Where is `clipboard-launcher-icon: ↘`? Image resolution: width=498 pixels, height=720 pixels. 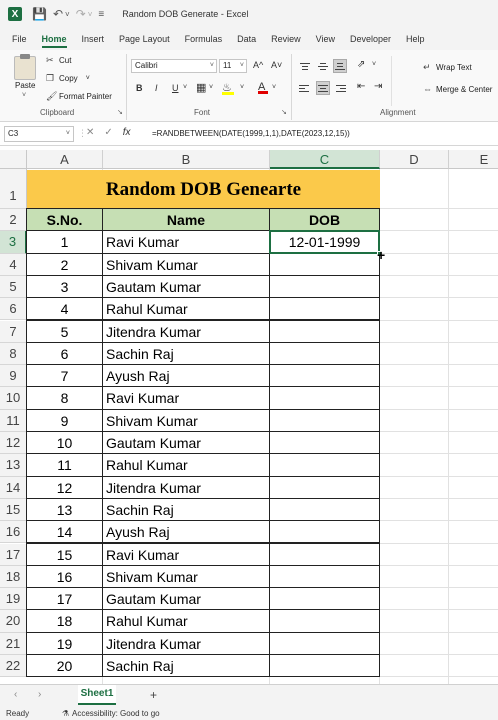 clipboard-launcher-icon: ↘ is located at coordinates (120, 112).